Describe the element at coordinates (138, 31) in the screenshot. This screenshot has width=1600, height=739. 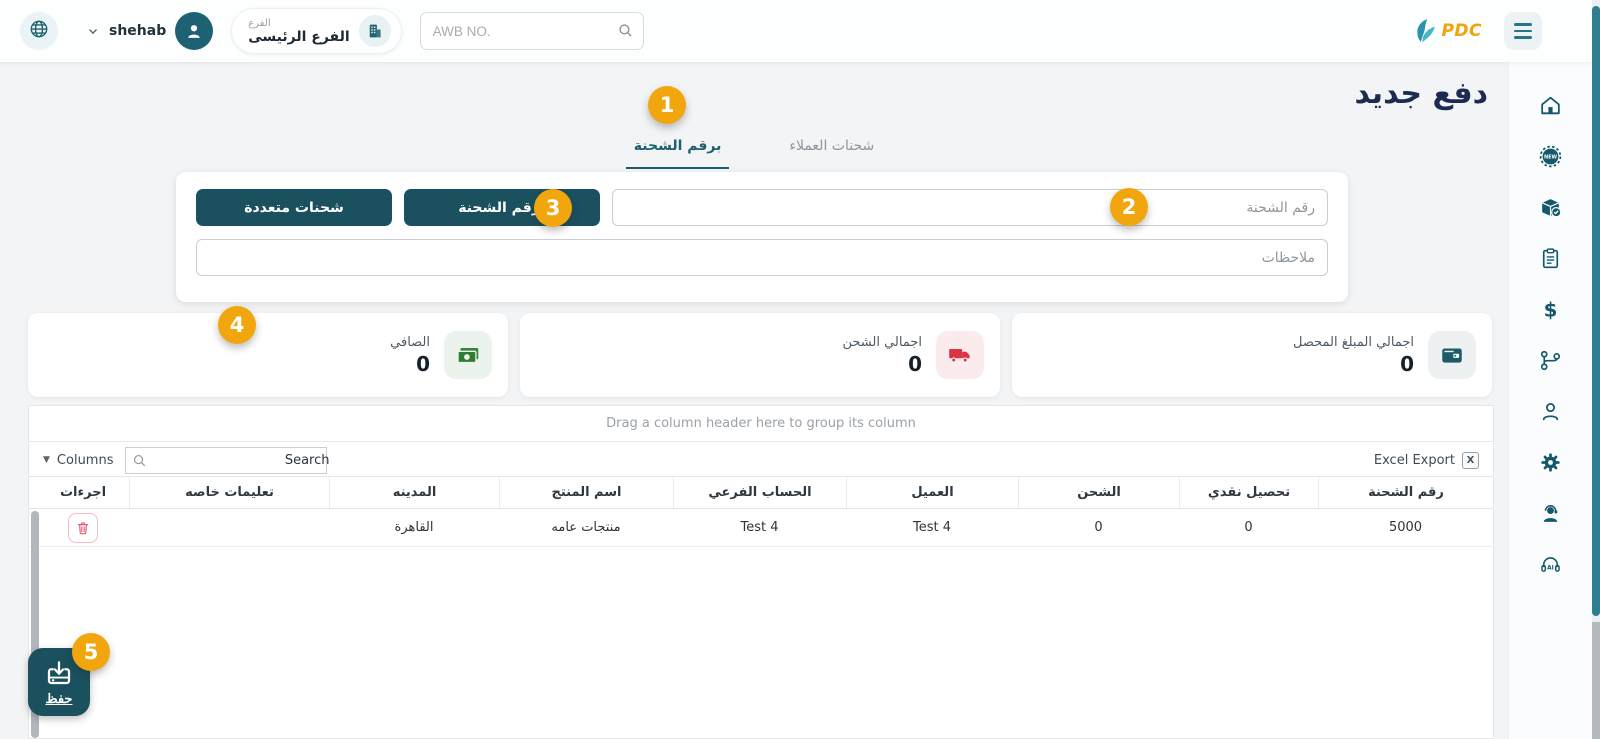
I see `user-name: shehab` at that location.